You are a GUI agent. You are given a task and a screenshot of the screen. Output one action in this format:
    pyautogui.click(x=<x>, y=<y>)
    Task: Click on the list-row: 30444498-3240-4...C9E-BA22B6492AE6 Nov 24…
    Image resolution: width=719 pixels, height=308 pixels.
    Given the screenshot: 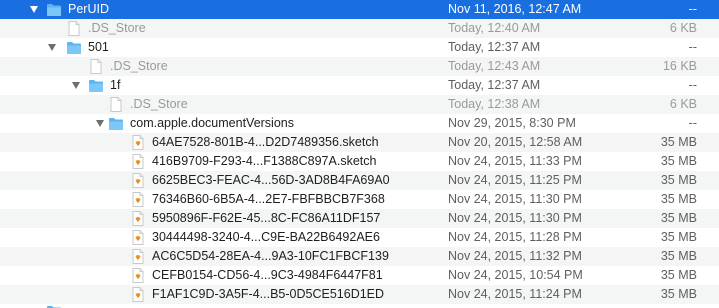 What is the action you would take?
    pyautogui.click(x=359, y=237)
    